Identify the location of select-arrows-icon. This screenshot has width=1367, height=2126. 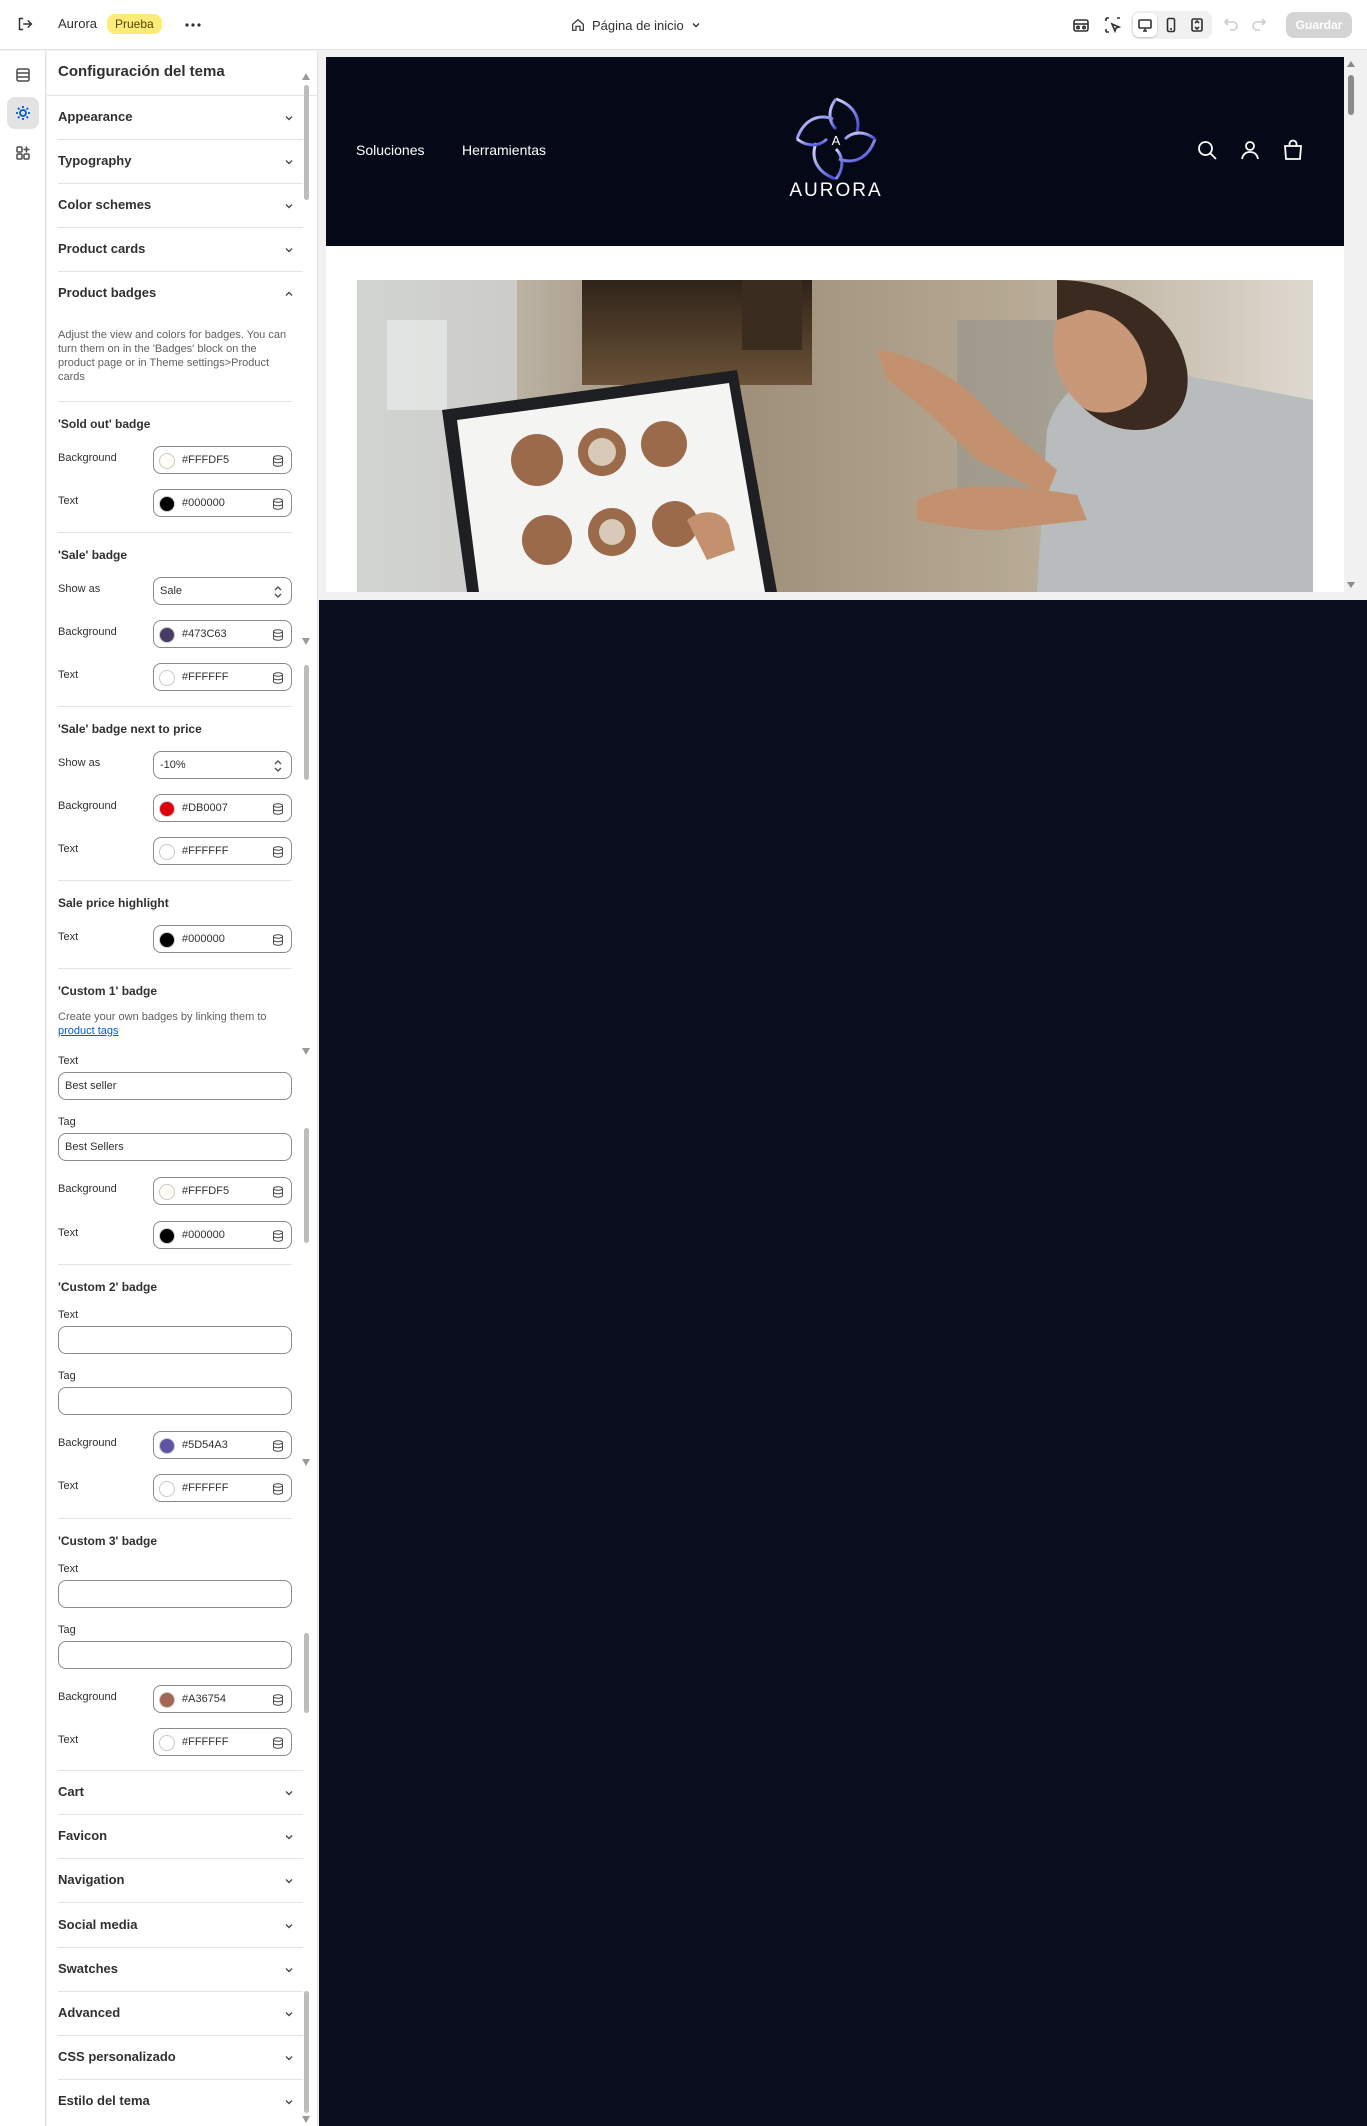
(278, 592).